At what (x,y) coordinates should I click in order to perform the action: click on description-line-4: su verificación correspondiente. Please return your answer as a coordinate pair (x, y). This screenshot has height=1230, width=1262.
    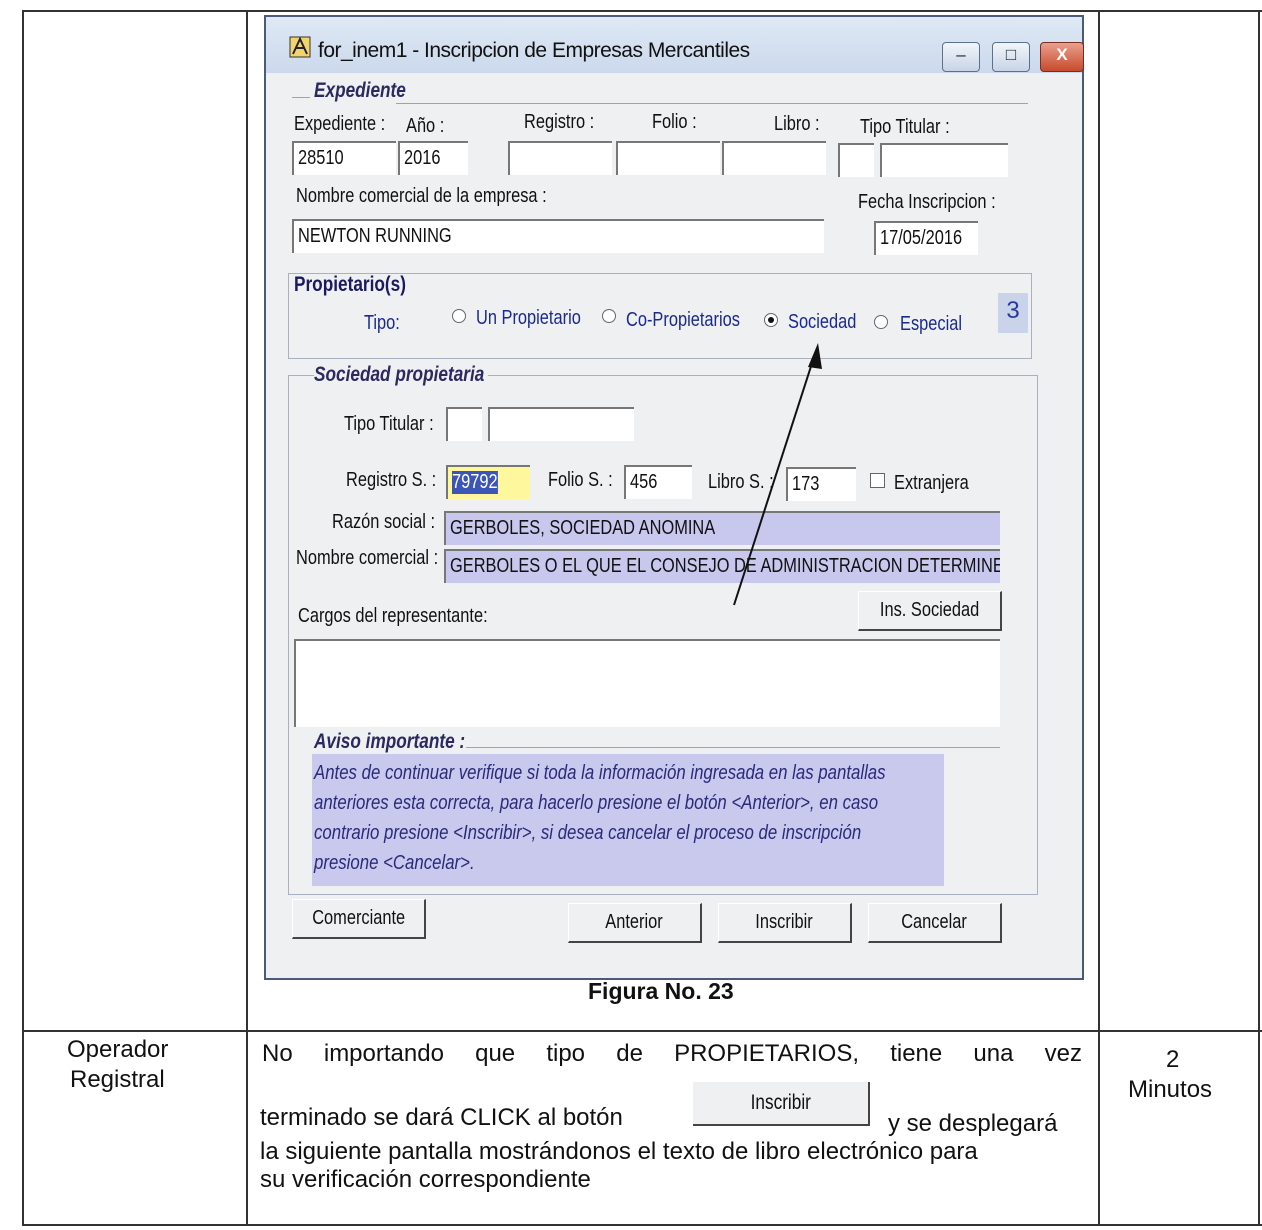
    Looking at the image, I should click on (425, 1179).